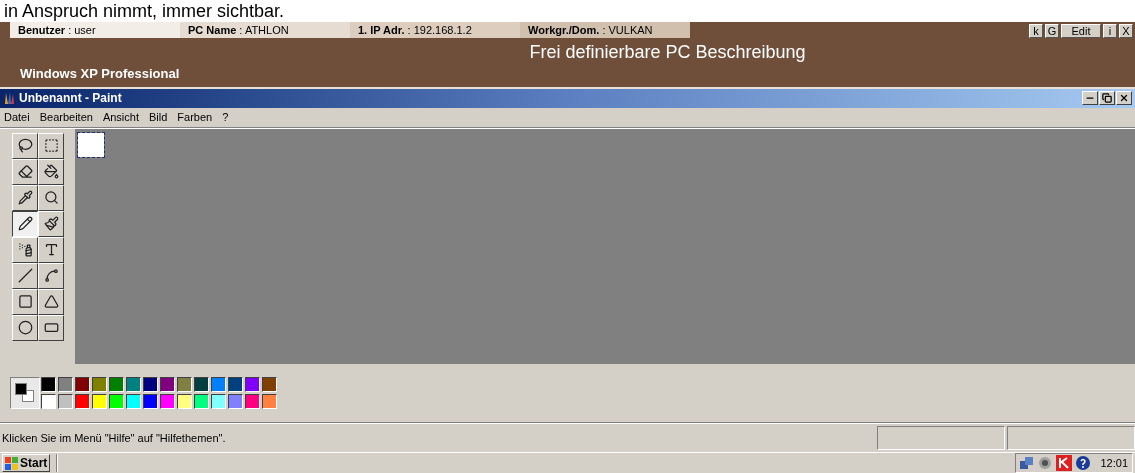  Describe the element at coordinates (51, 224) in the screenshot. I see `brush-icon` at that location.